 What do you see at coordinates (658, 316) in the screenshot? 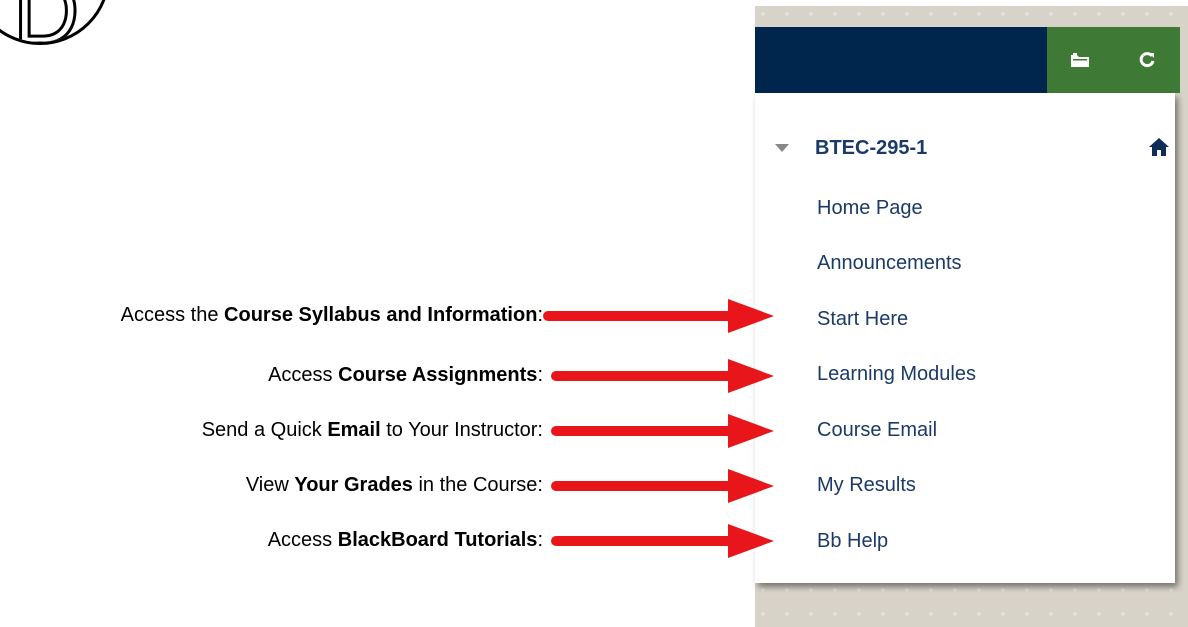
I see `arrow-syllabus` at bounding box center [658, 316].